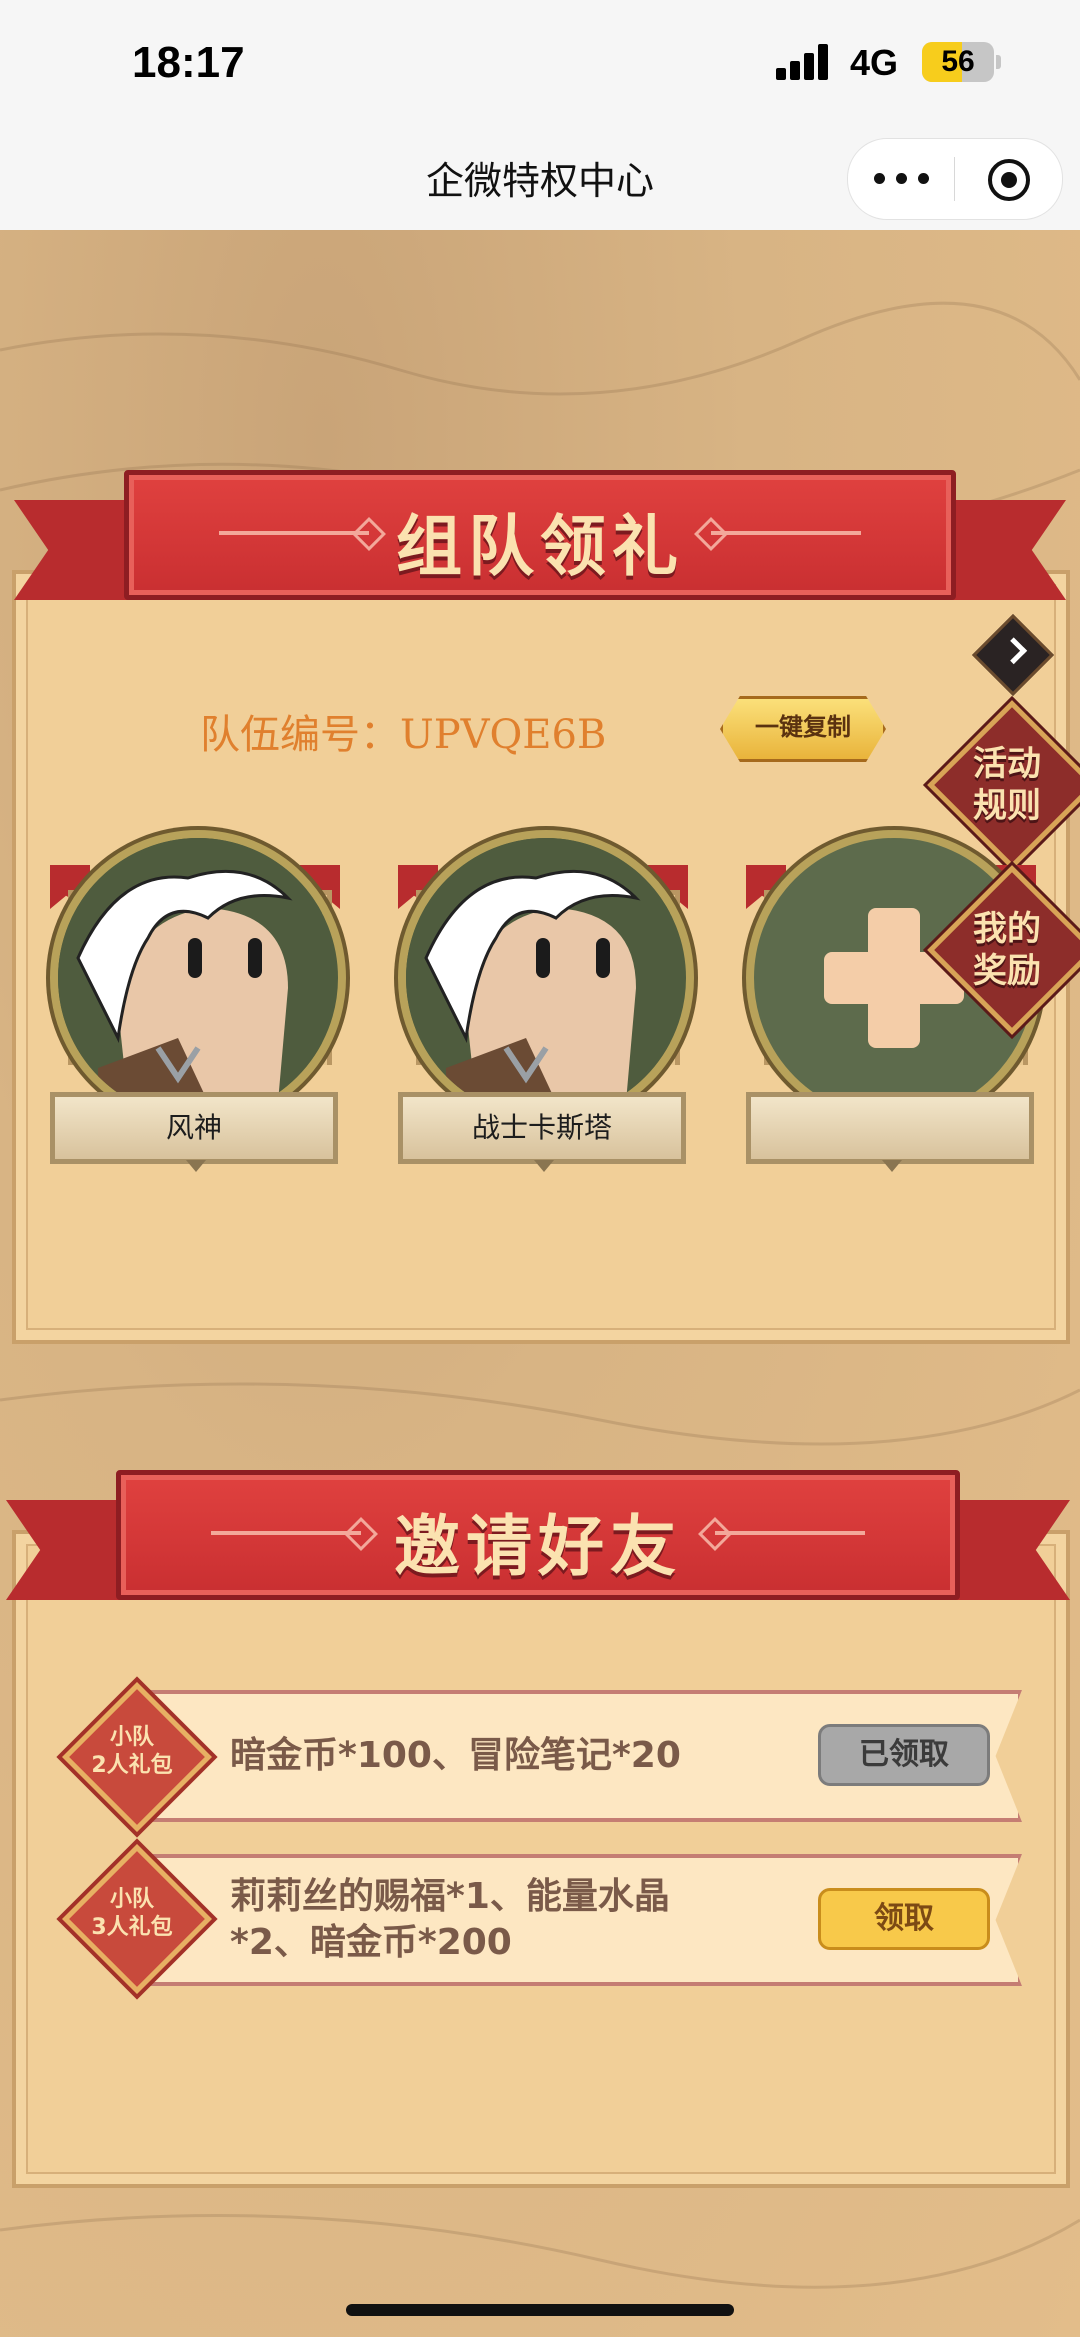 This screenshot has width=1080, height=2337. Describe the element at coordinates (188, 62) in the screenshot. I see `status-time: 18:17` at that location.